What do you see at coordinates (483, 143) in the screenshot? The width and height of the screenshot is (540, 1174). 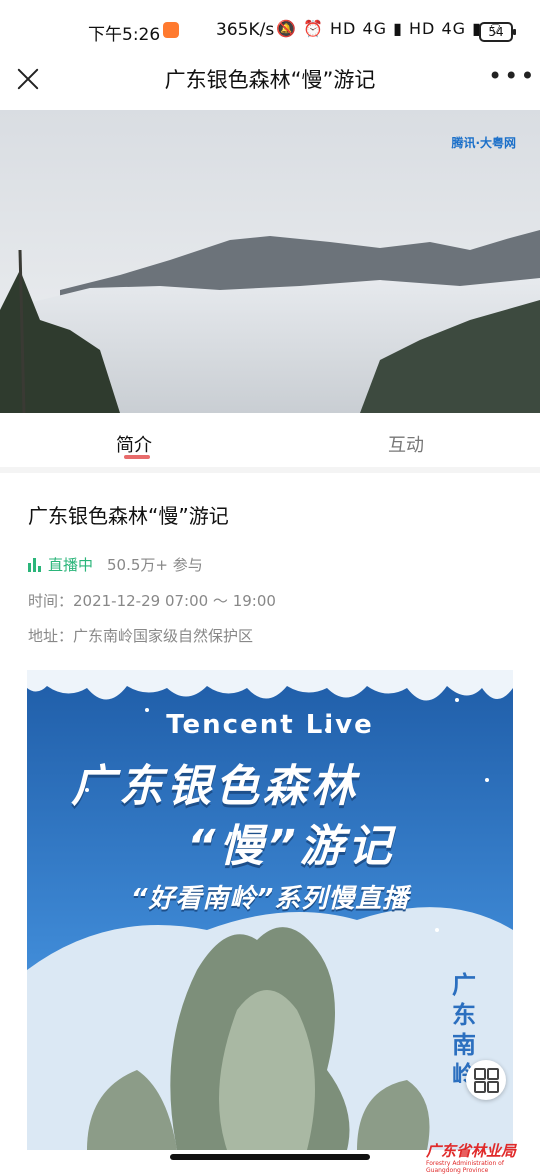 I see `tencent-dayue-logo: 腾讯·大粤网` at bounding box center [483, 143].